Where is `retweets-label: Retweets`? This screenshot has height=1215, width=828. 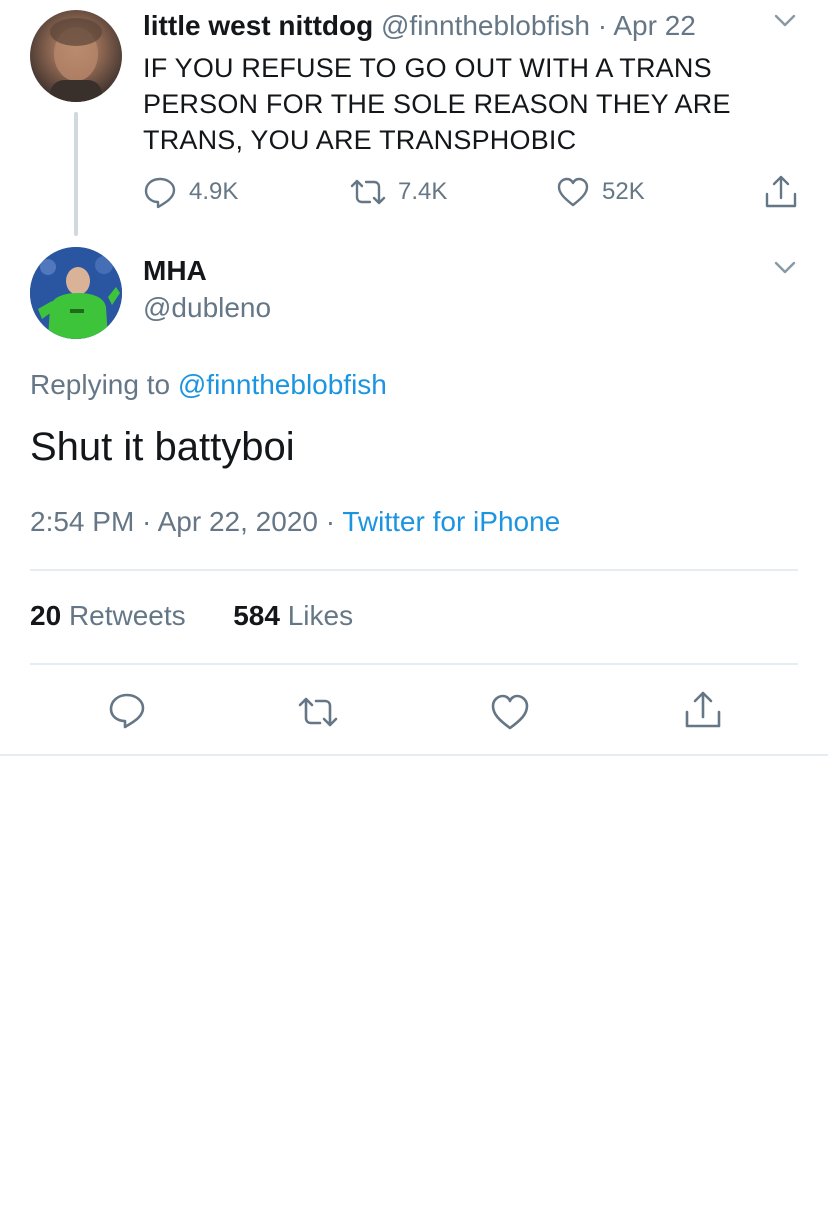 retweets-label: Retweets is located at coordinates (127, 615).